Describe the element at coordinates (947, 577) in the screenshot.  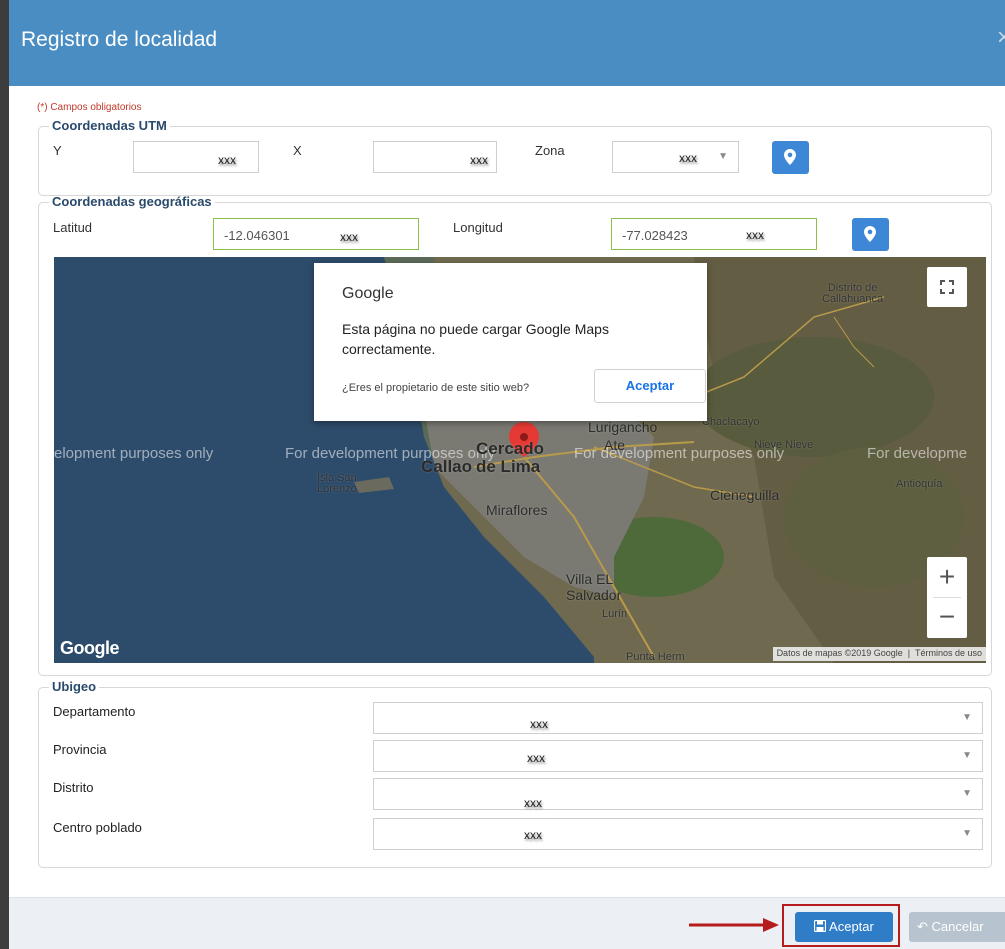
I see `zoom-in-button: +` at that location.